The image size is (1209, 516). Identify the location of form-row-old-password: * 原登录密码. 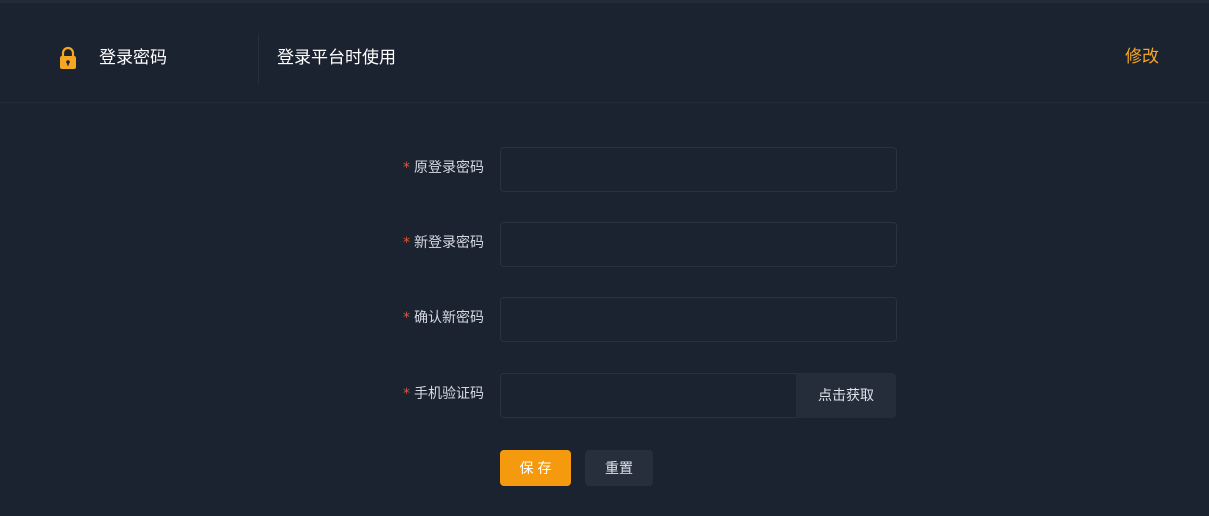
(600, 169).